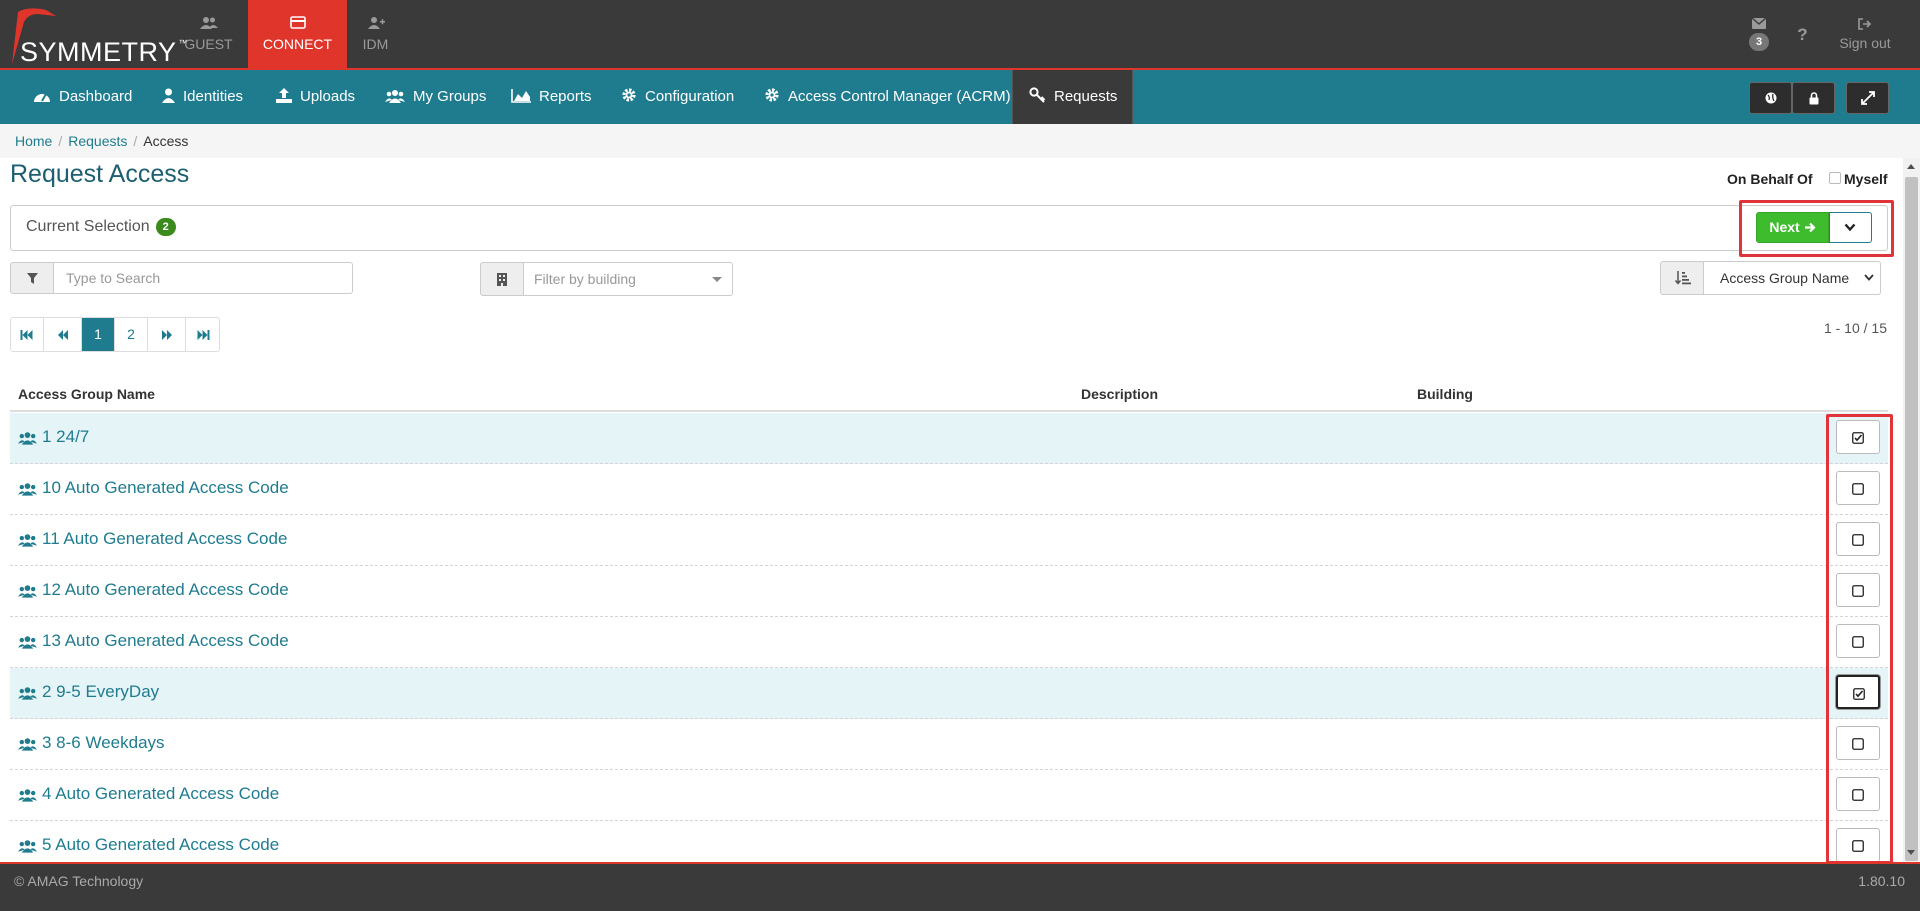  What do you see at coordinates (1855, 328) in the screenshot?
I see `results-range: 1 - 10 / 15` at bounding box center [1855, 328].